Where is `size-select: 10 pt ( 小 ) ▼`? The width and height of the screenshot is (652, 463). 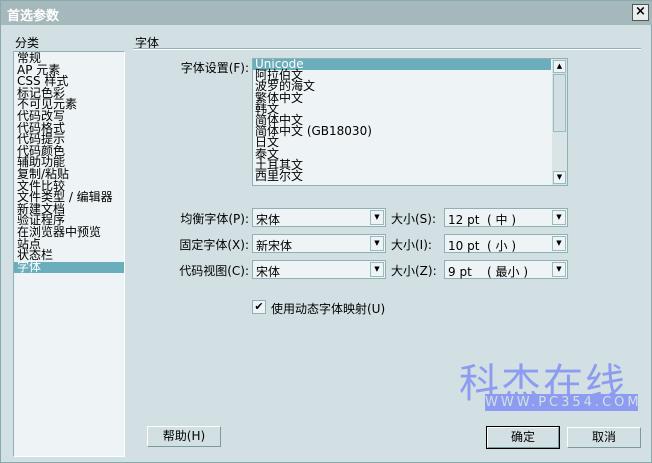
size-select: 10 pt ( 小 ) ▼ is located at coordinates (506, 243).